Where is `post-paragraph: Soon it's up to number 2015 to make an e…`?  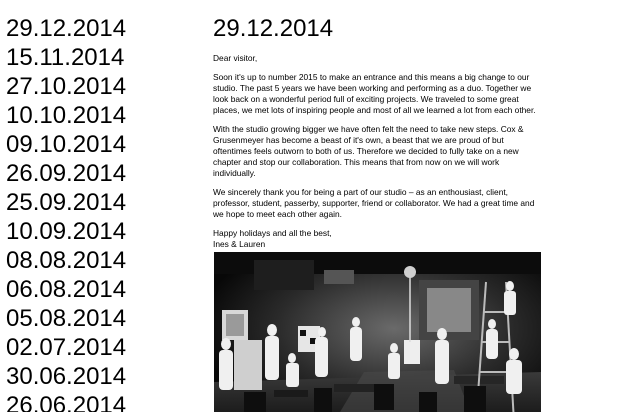
post-paragraph: Soon it's up to number 2015 to make an e… is located at coordinates (374, 93).